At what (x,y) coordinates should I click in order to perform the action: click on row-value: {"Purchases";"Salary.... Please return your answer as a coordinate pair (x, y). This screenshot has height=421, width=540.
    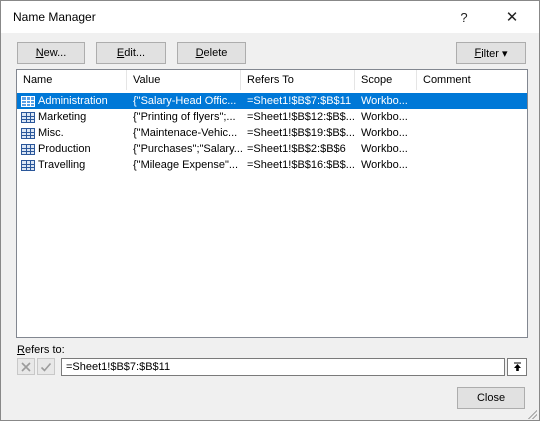
    Looking at the image, I should click on (188, 149).